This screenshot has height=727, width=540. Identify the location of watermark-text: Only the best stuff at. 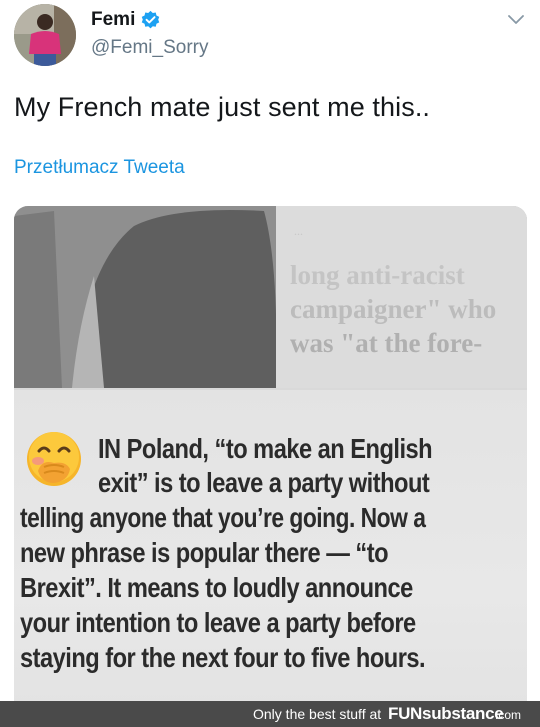
(317, 714).